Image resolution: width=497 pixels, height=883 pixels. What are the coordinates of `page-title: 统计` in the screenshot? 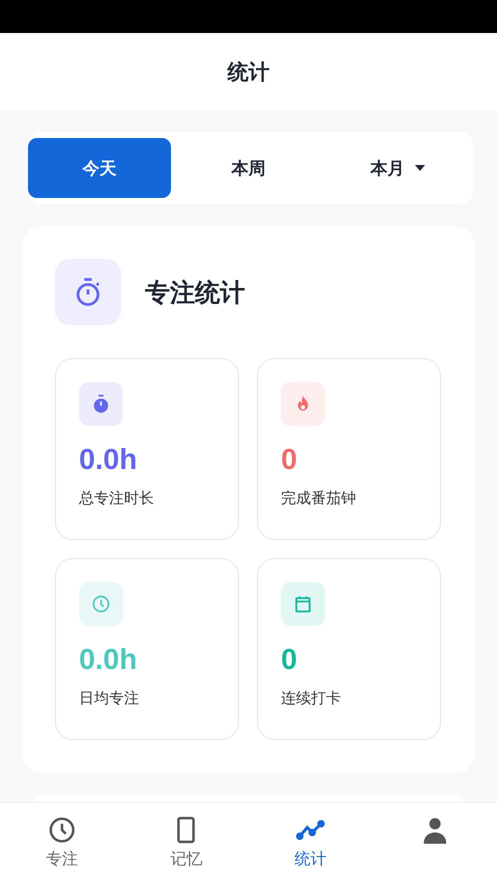 It's located at (249, 72).